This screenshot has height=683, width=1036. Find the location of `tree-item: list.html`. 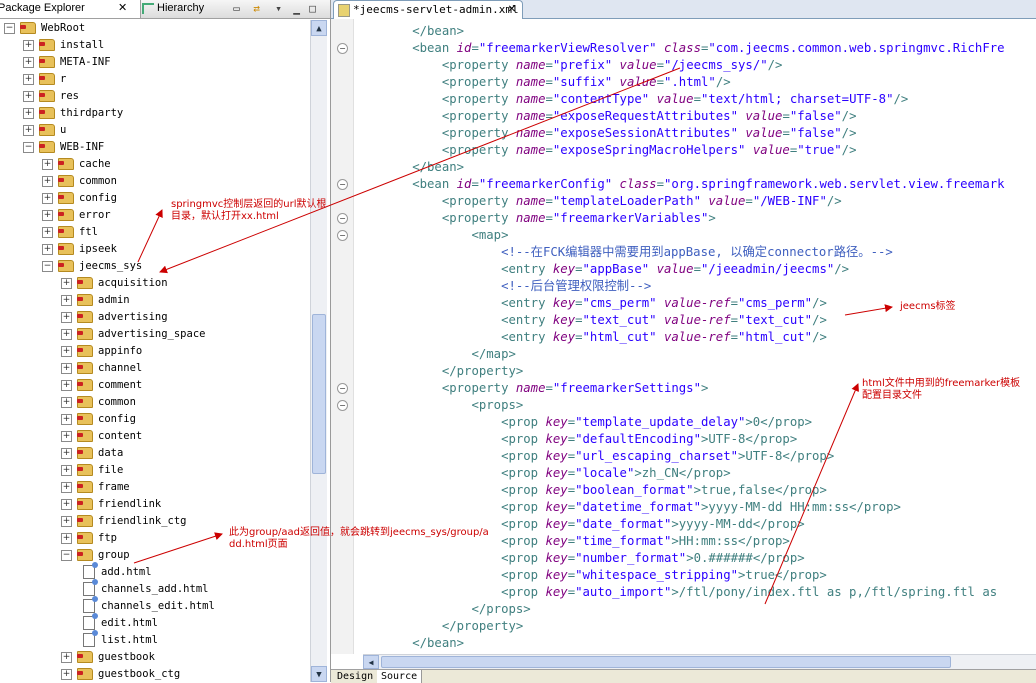

tree-item: list.html is located at coordinates (119, 639).